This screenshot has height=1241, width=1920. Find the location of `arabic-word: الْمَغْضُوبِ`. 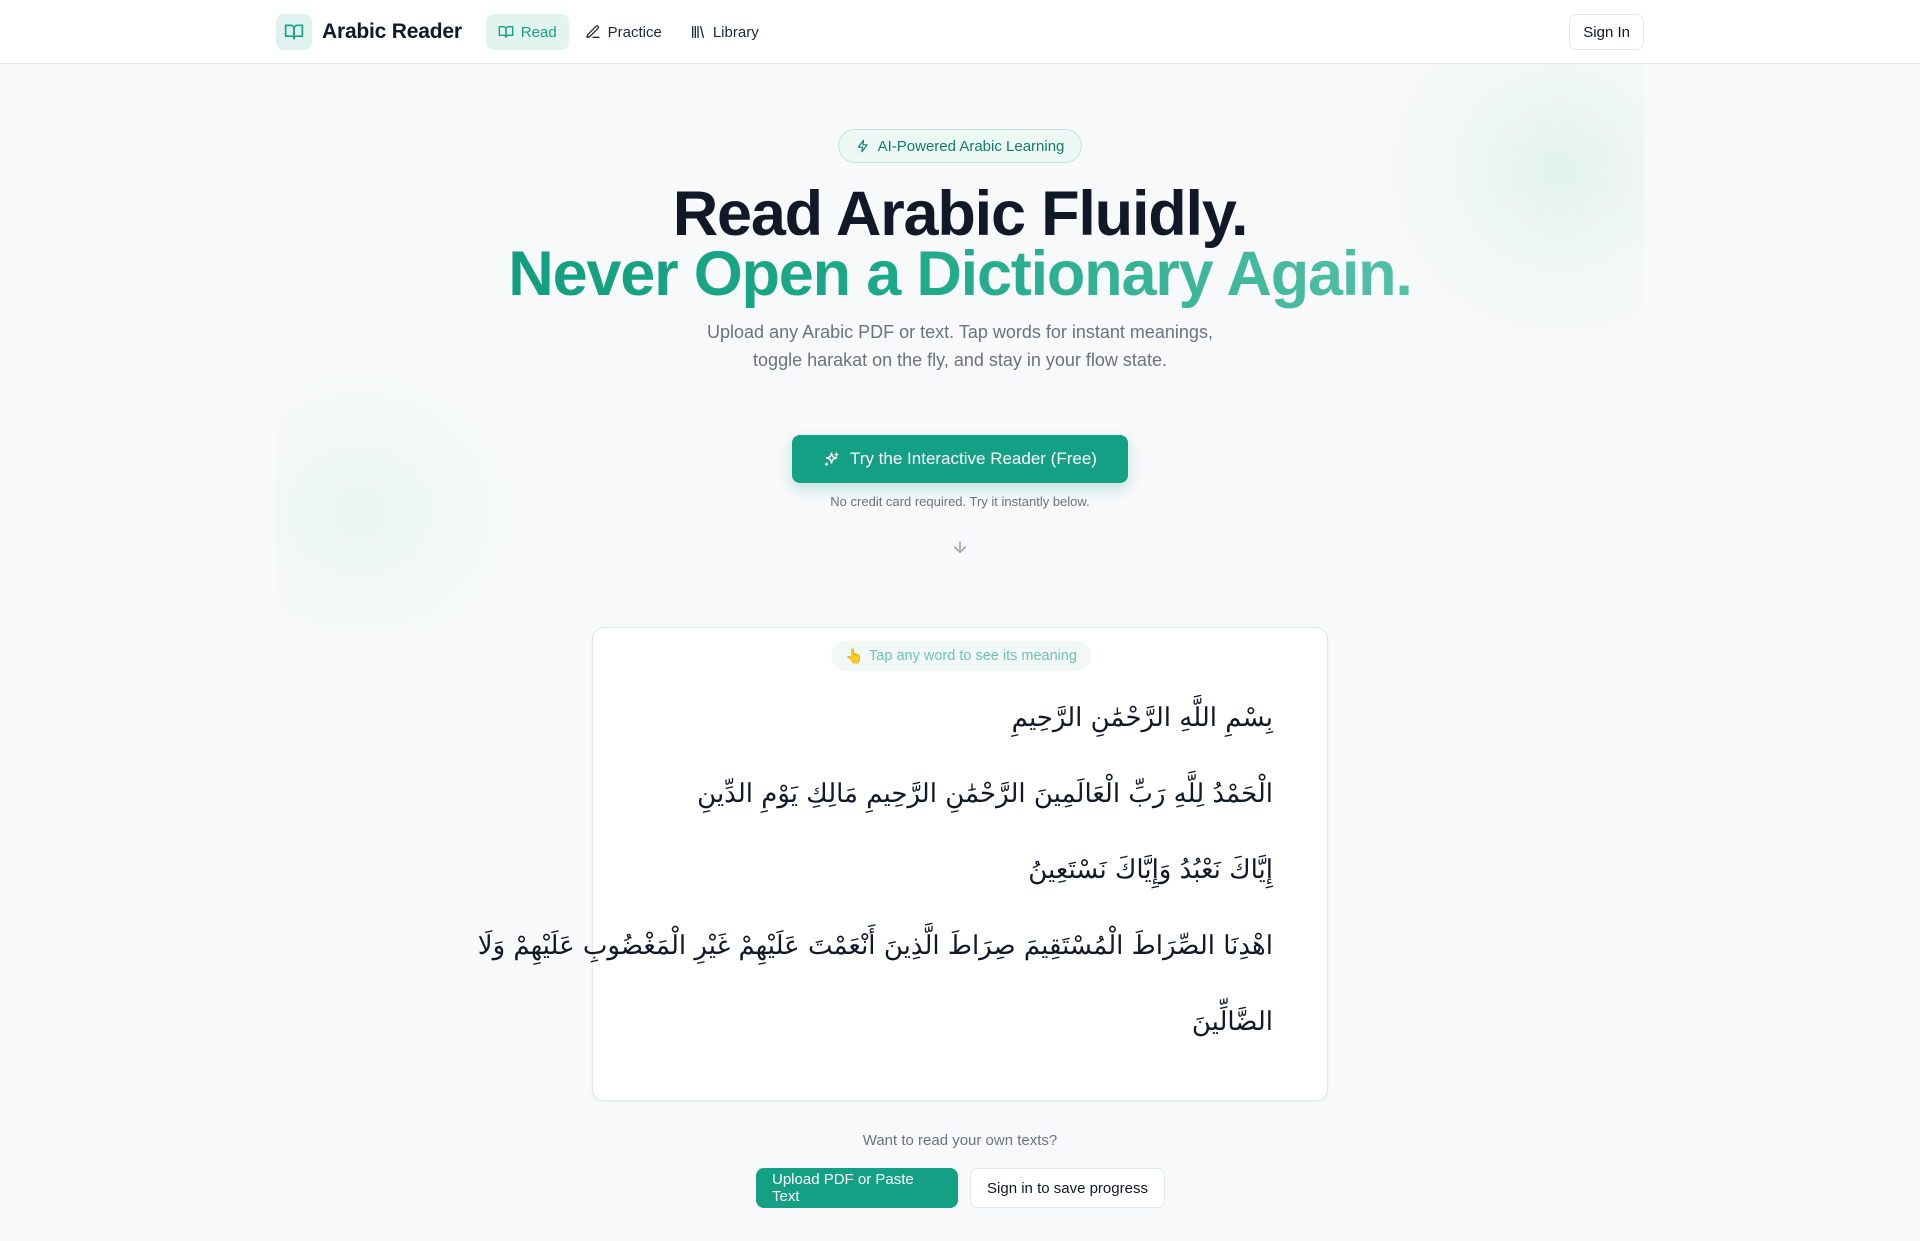

arabic-word: الْمَغْضُوبِ is located at coordinates (634, 946).